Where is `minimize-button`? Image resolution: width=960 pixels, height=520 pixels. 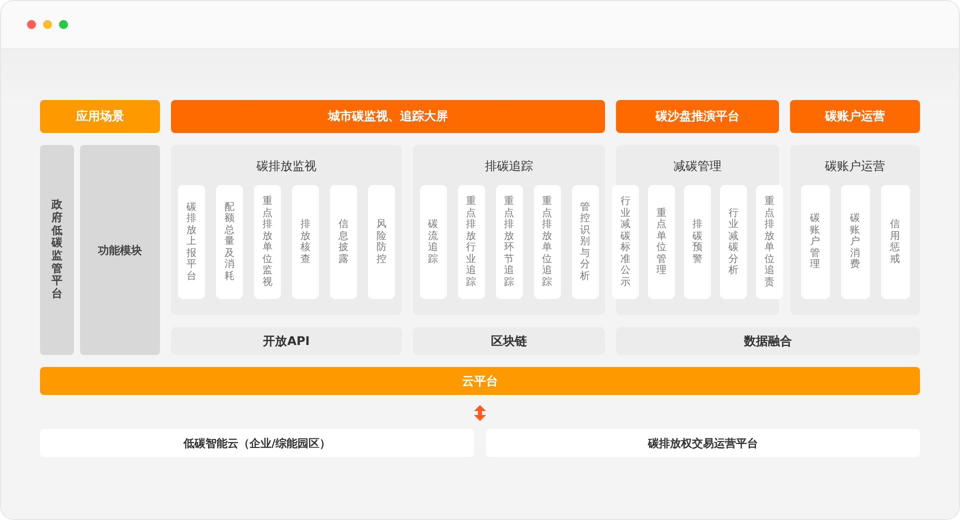 minimize-button is located at coordinates (47, 24).